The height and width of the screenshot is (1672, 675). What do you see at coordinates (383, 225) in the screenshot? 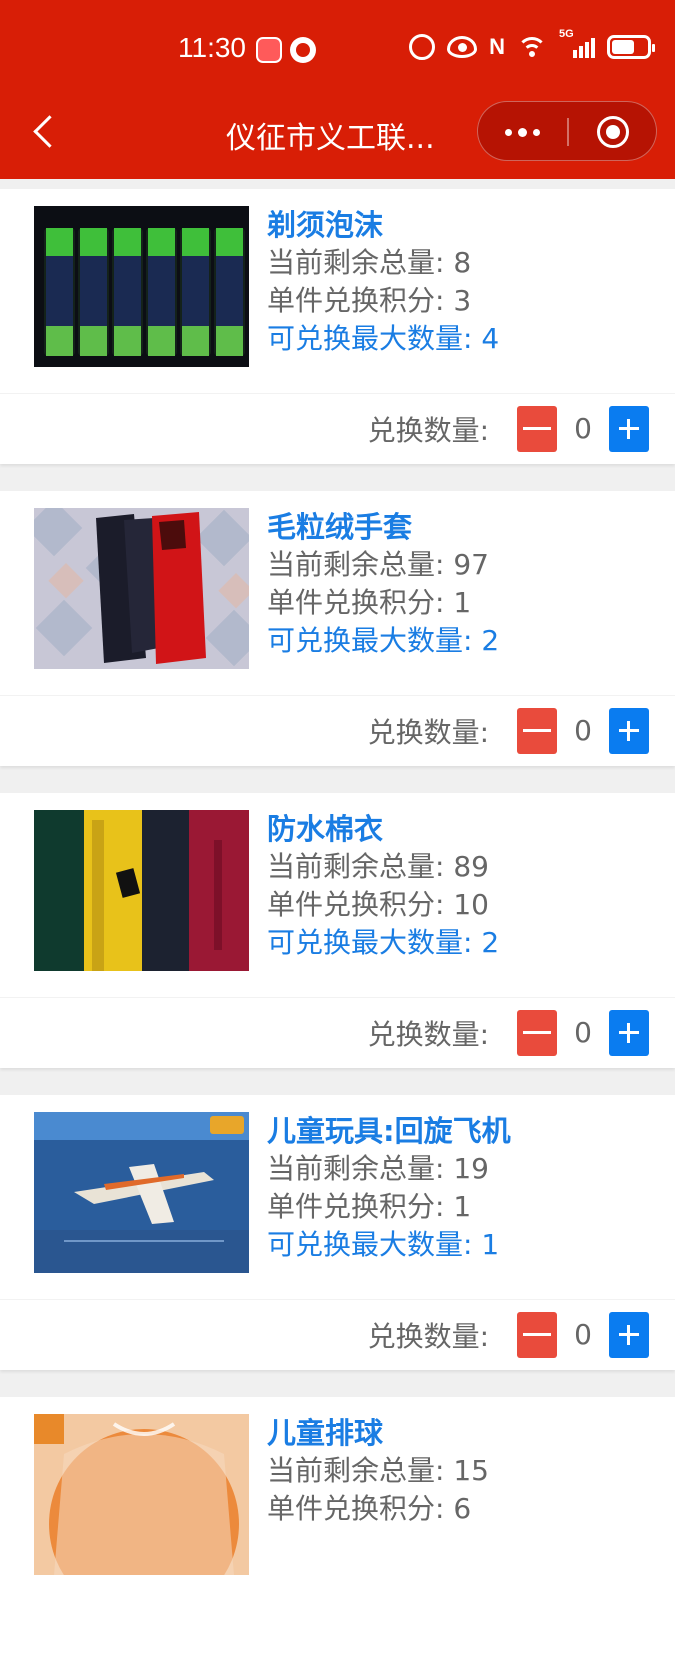
I see `product-name: 剃须泡沫` at bounding box center [383, 225].